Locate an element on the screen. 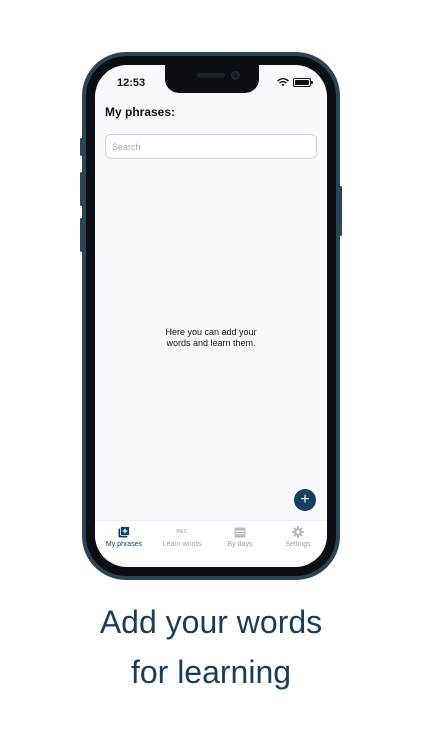 This screenshot has height=750, width=422. gear-icon is located at coordinates (298, 532).